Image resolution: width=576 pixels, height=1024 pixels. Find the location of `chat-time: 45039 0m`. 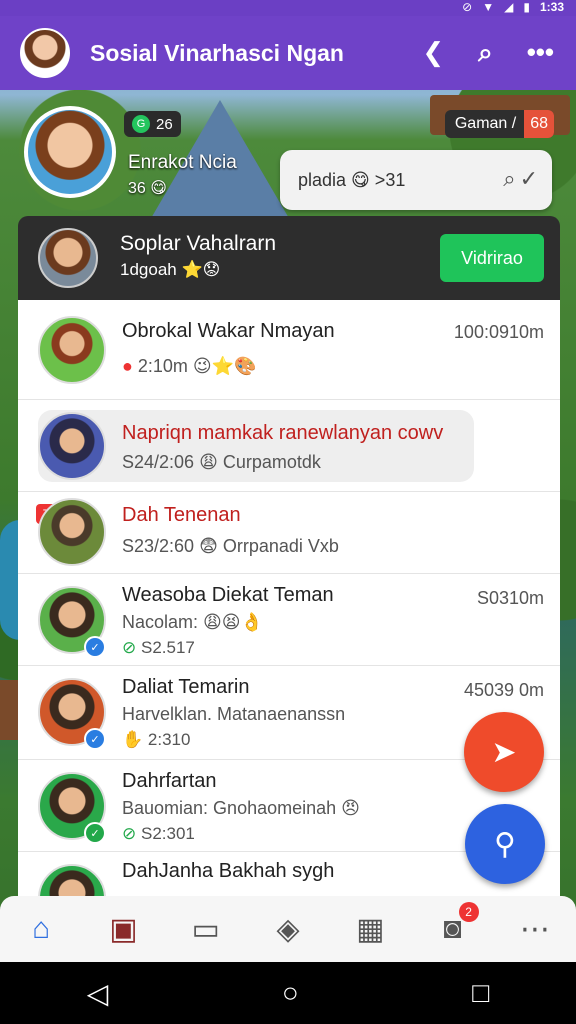

chat-time: 45039 0m is located at coordinates (503, 690).